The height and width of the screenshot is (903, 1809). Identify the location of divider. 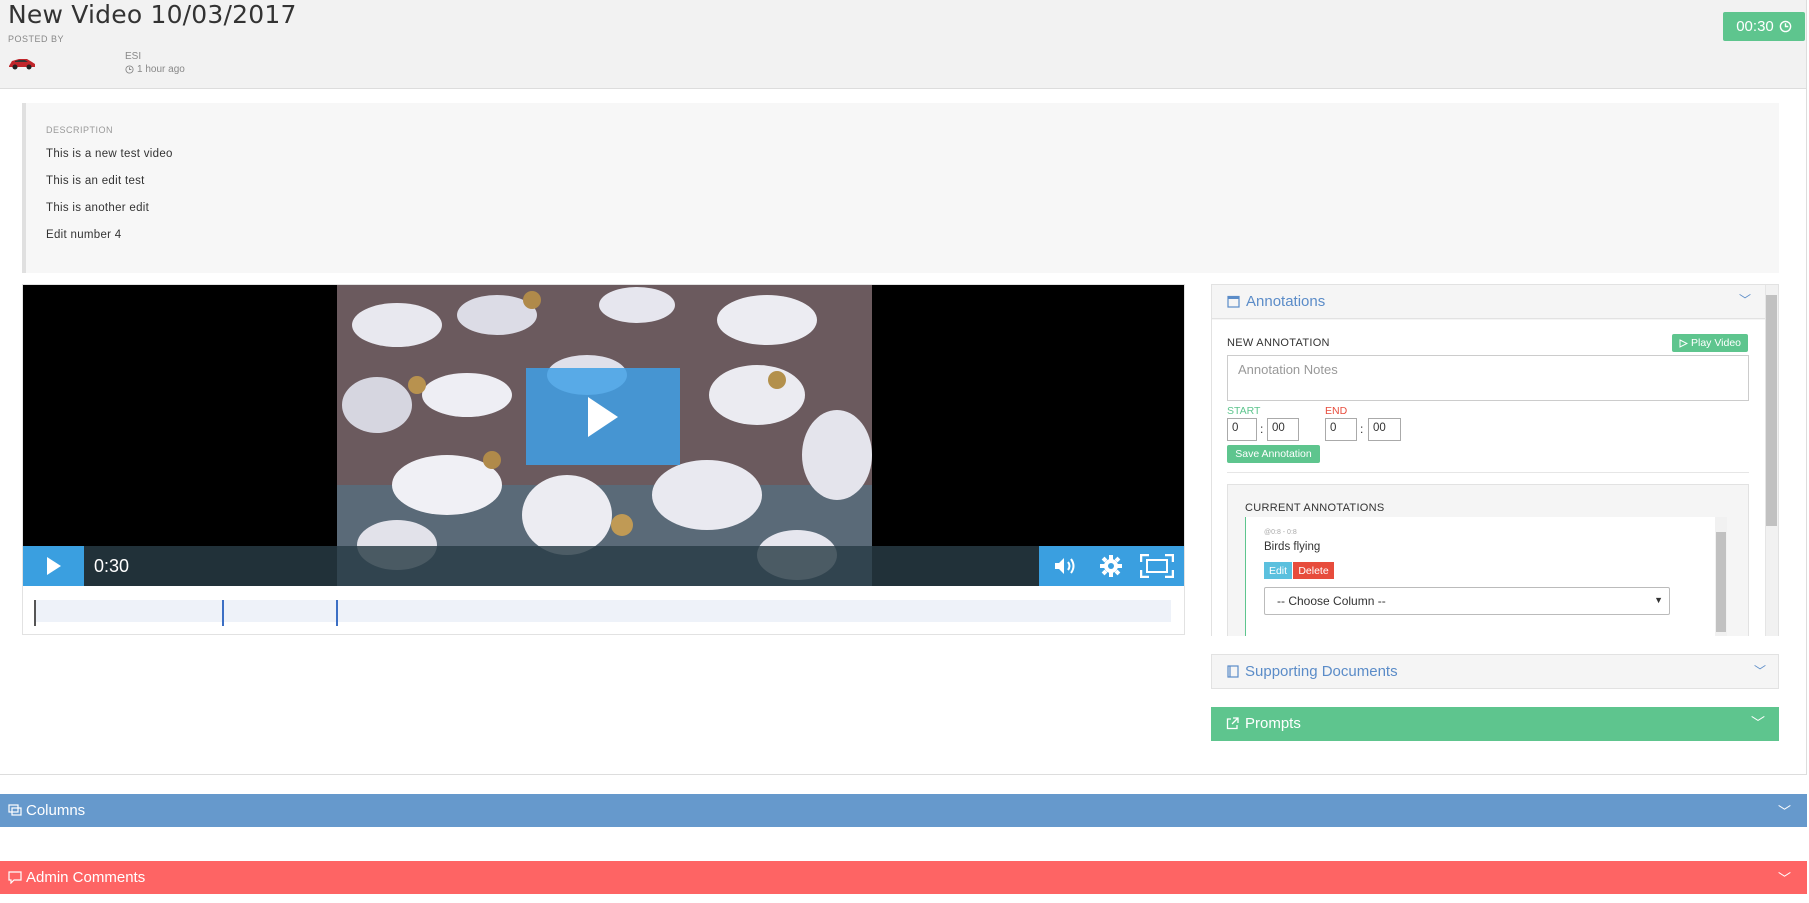
(1488, 472).